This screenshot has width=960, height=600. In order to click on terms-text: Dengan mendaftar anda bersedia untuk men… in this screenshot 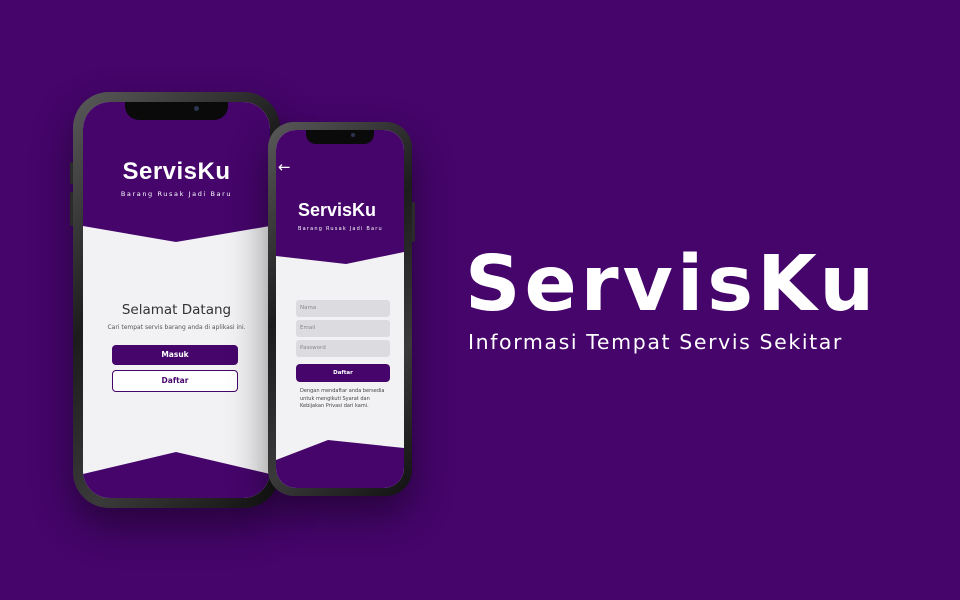, I will do `click(342, 398)`.